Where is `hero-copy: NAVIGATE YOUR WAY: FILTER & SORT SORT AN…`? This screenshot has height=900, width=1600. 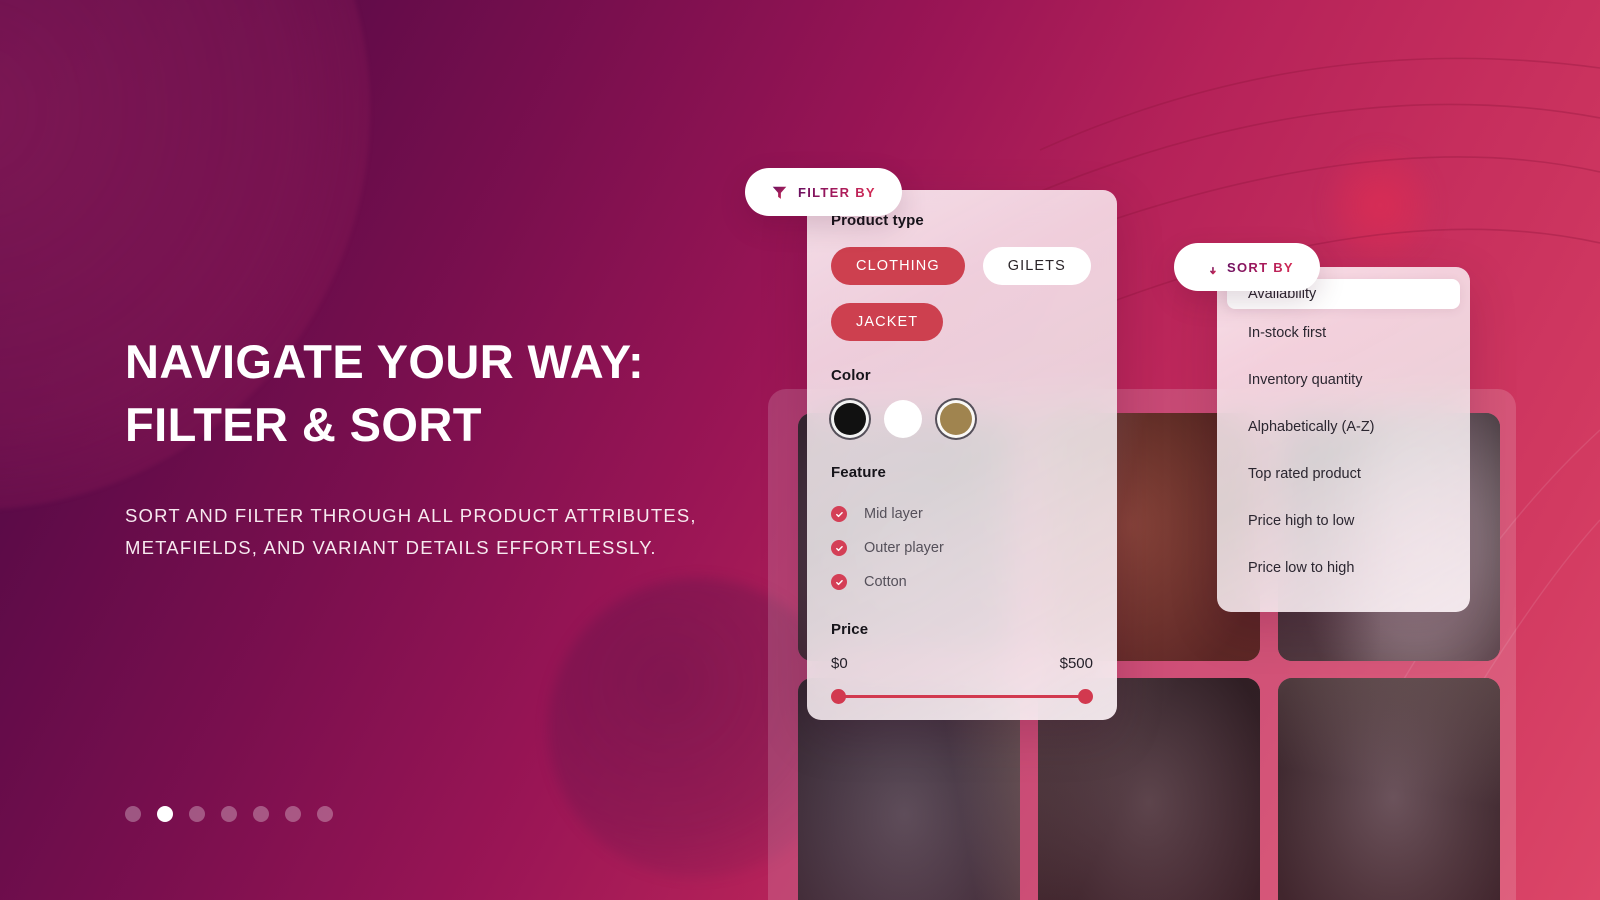 hero-copy: NAVIGATE YOUR WAY: FILTER & SORT SORT AN… is located at coordinates (445, 447).